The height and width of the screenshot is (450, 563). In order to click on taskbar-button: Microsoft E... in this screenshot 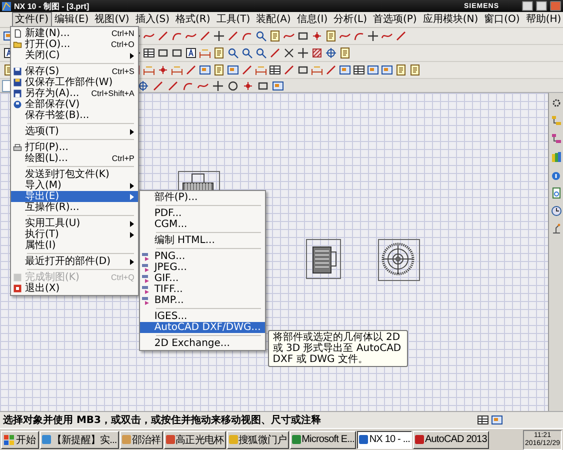, I will do `click(323, 439)`.